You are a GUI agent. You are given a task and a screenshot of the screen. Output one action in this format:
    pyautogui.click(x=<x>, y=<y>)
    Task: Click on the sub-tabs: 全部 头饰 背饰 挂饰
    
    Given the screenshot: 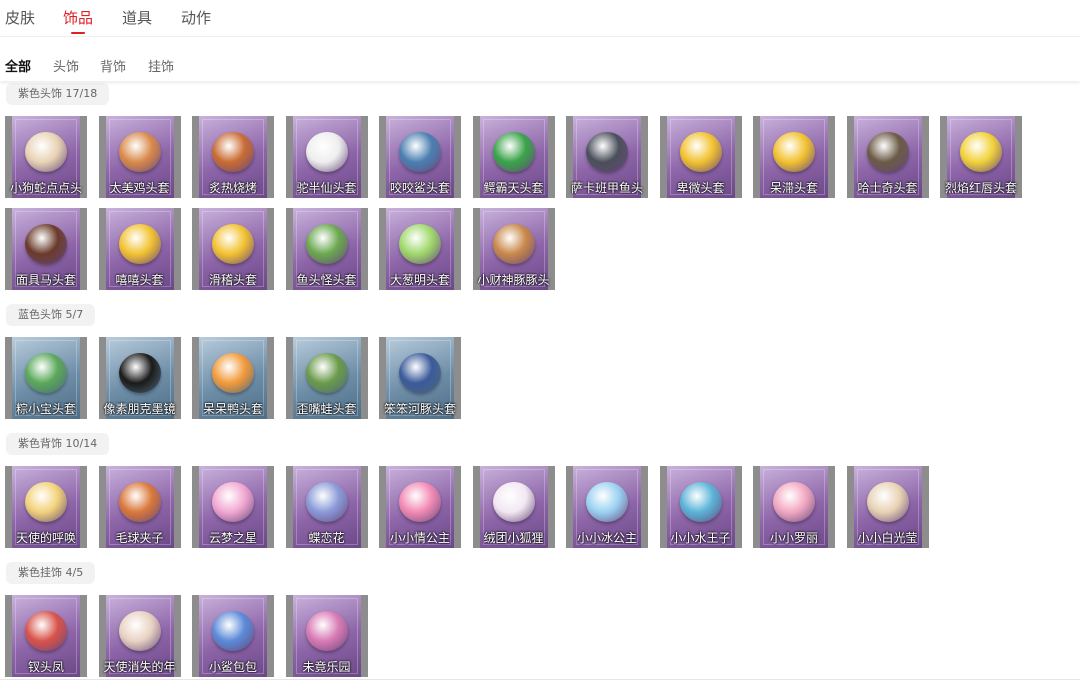 What is the action you would take?
    pyautogui.click(x=540, y=59)
    